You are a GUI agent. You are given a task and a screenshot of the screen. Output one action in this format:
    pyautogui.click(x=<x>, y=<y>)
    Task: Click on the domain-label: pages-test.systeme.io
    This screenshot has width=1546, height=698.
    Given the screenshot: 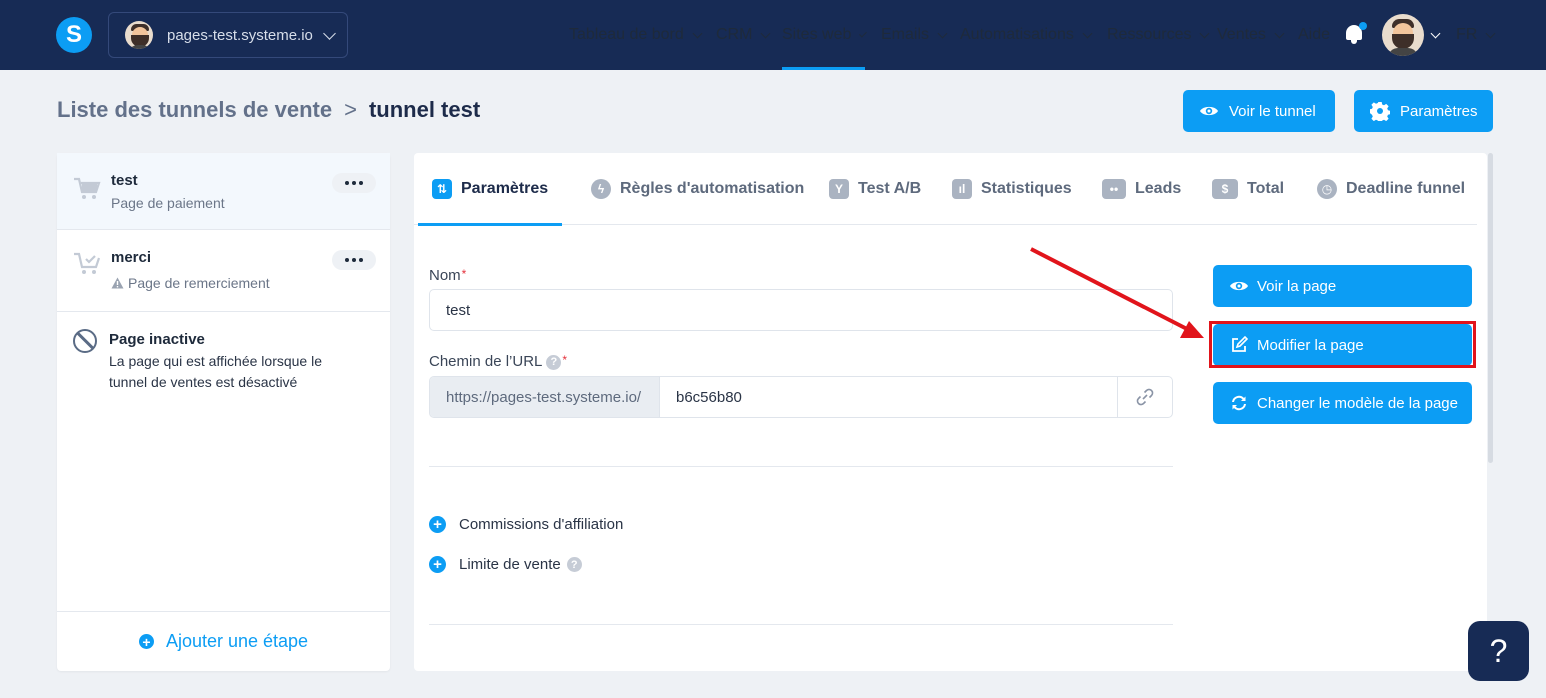 What is the action you would take?
    pyautogui.click(x=240, y=35)
    